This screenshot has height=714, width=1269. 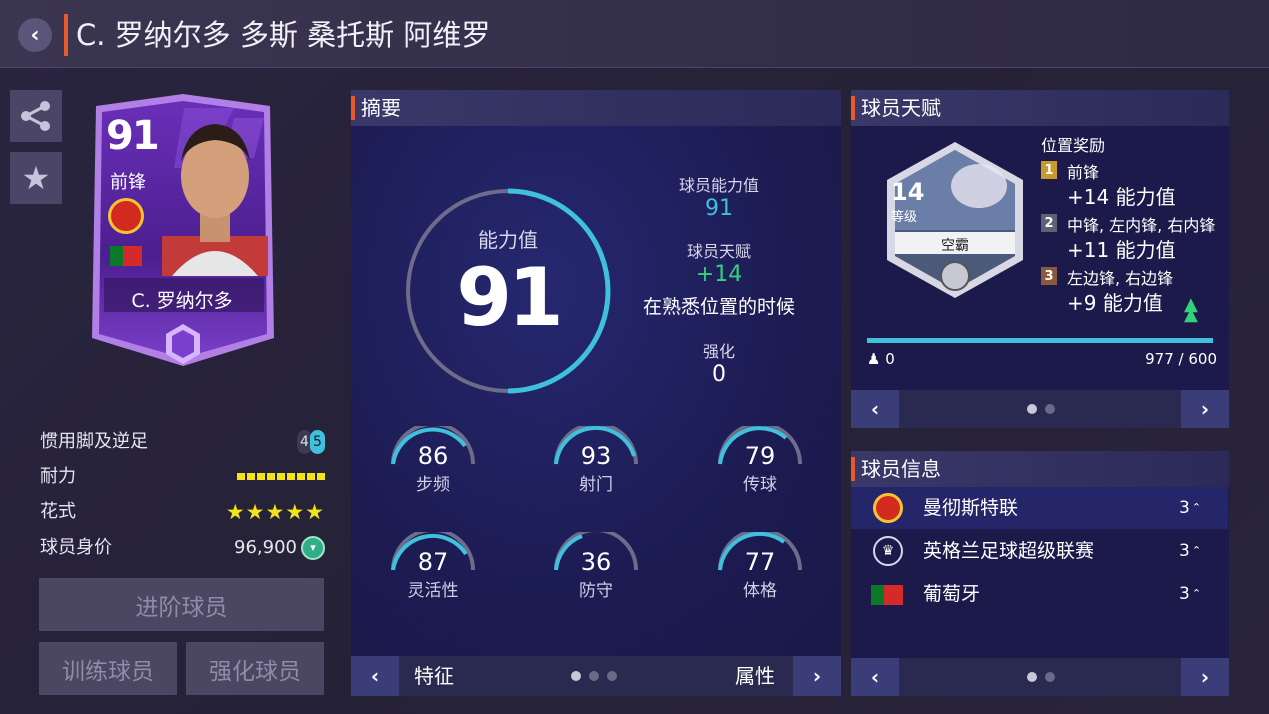 I want to click on skill-stars: ★★★★★, so click(x=275, y=512).